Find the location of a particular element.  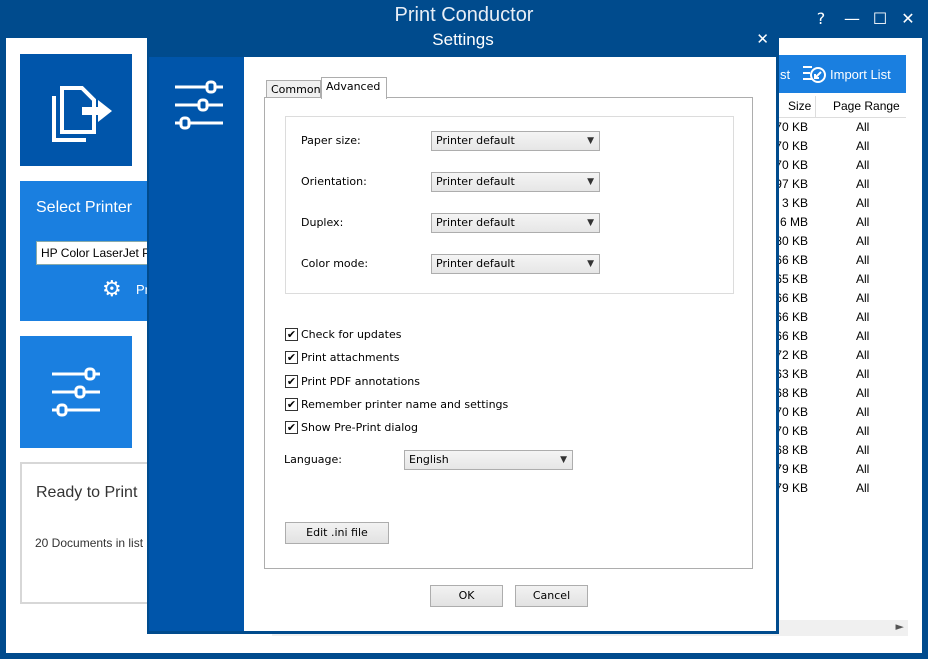

color-mode-select: Printer default ▼ is located at coordinates (515, 264).